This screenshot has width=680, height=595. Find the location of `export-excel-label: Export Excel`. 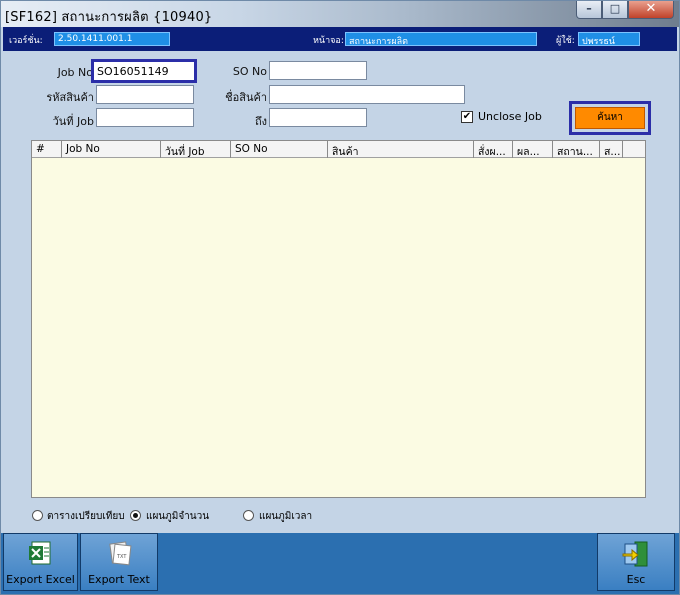

export-excel-label: Export Excel is located at coordinates (40, 579).